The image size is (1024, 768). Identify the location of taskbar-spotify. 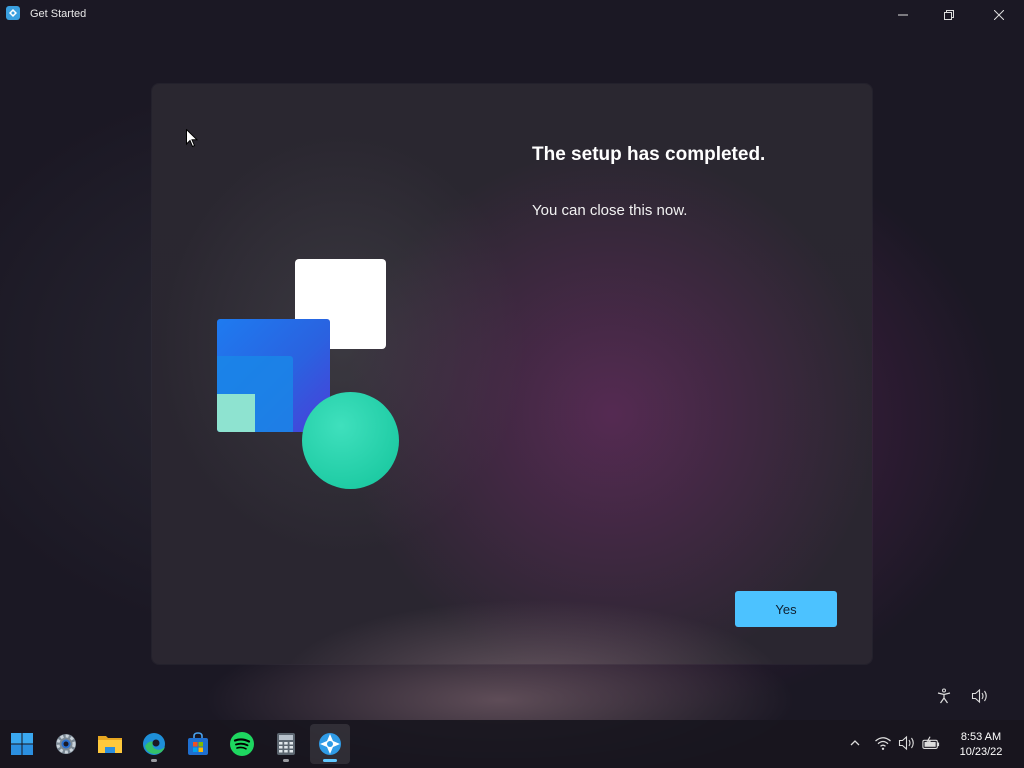
(242, 744).